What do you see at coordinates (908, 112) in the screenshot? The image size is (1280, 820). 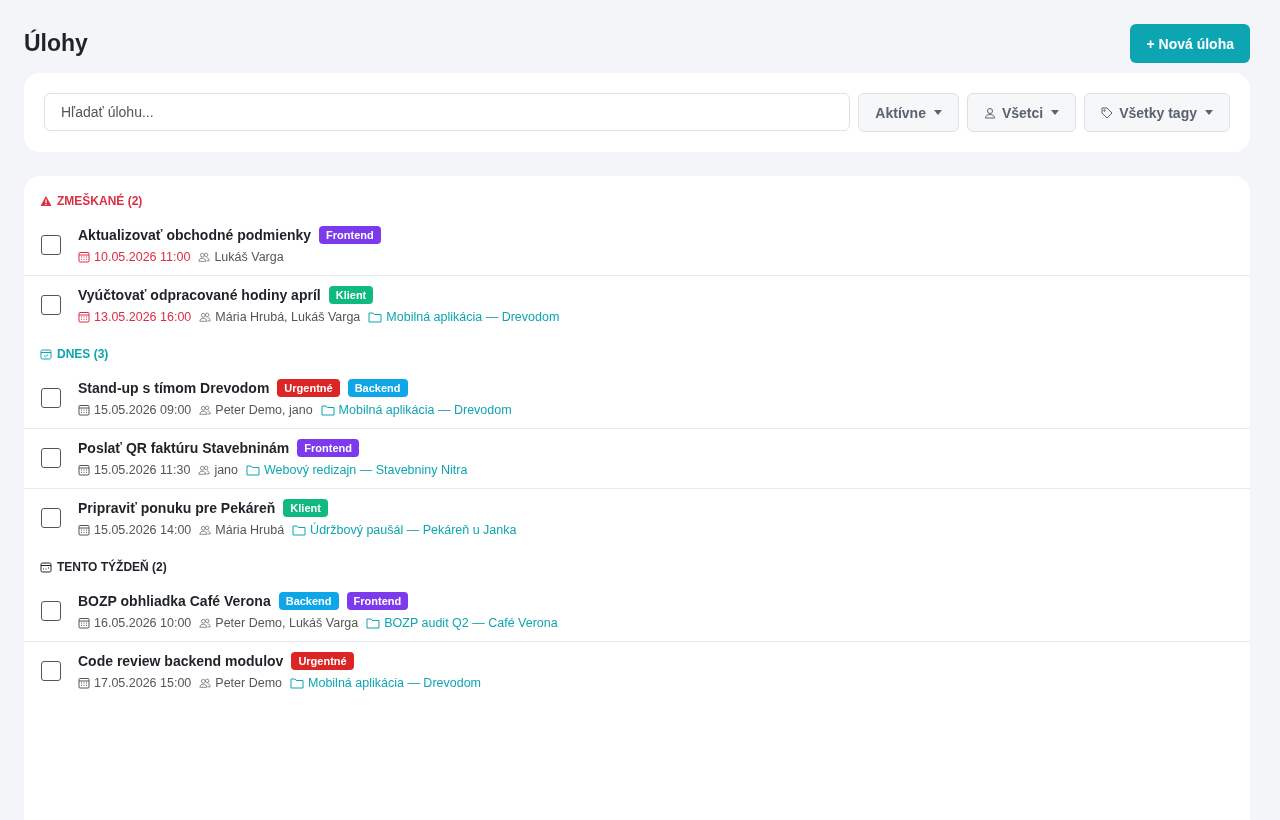 I see `filter-dropdown: Aktívne` at bounding box center [908, 112].